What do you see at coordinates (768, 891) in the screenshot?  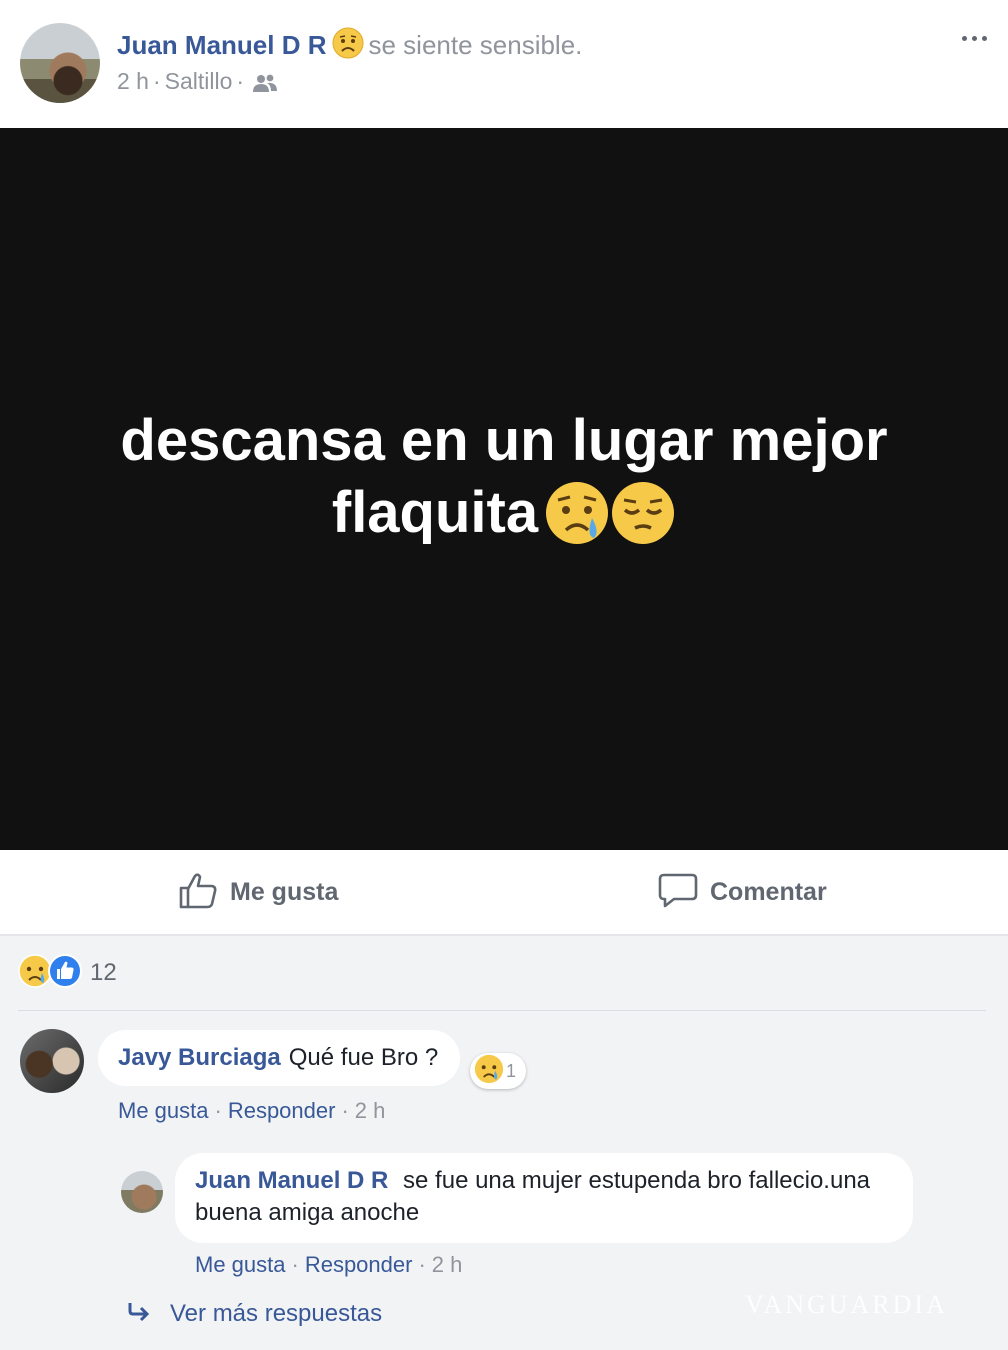 I see `comment-button-label: Comentar` at bounding box center [768, 891].